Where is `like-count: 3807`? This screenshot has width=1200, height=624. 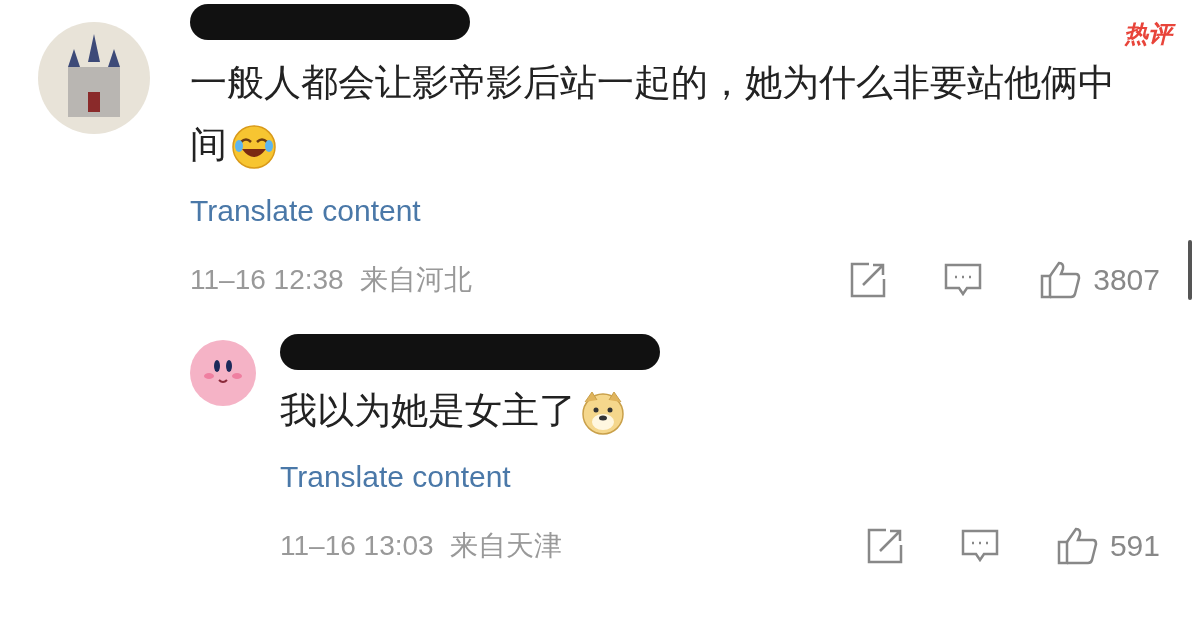 like-count: 3807 is located at coordinates (1126, 280).